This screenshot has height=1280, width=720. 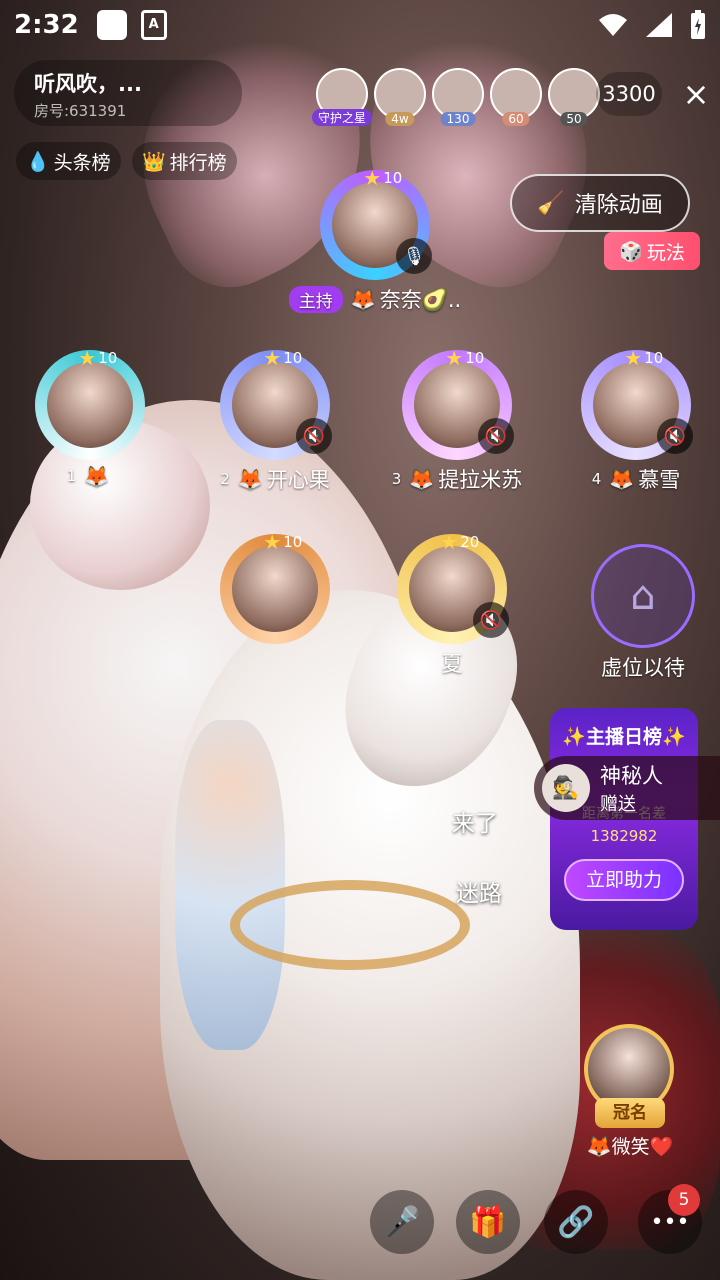 What do you see at coordinates (624, 836) in the screenshot?
I see `rank-gap-value: 1382982` at bounding box center [624, 836].